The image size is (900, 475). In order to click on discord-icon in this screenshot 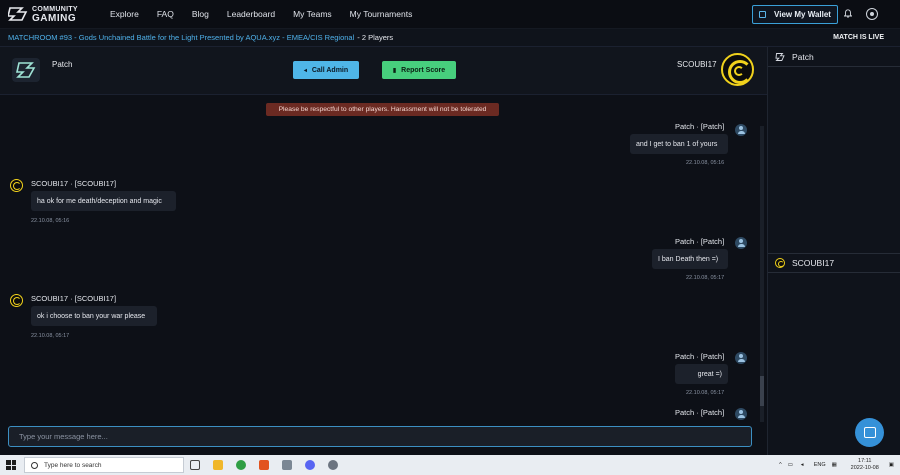, I will do `click(310, 465)`.